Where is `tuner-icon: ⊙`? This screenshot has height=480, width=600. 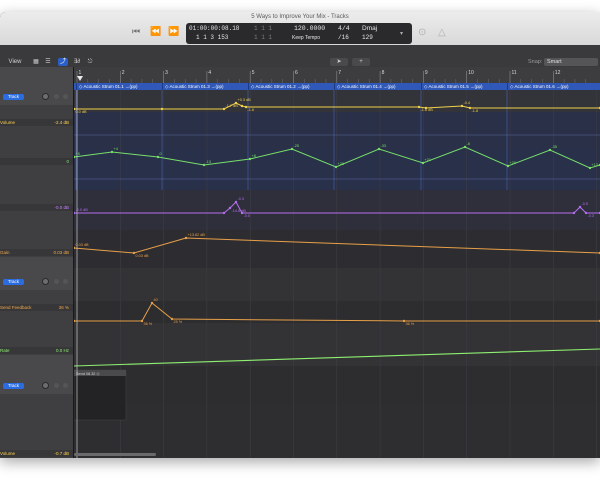 tuner-icon: ⊙ is located at coordinates (422, 32).